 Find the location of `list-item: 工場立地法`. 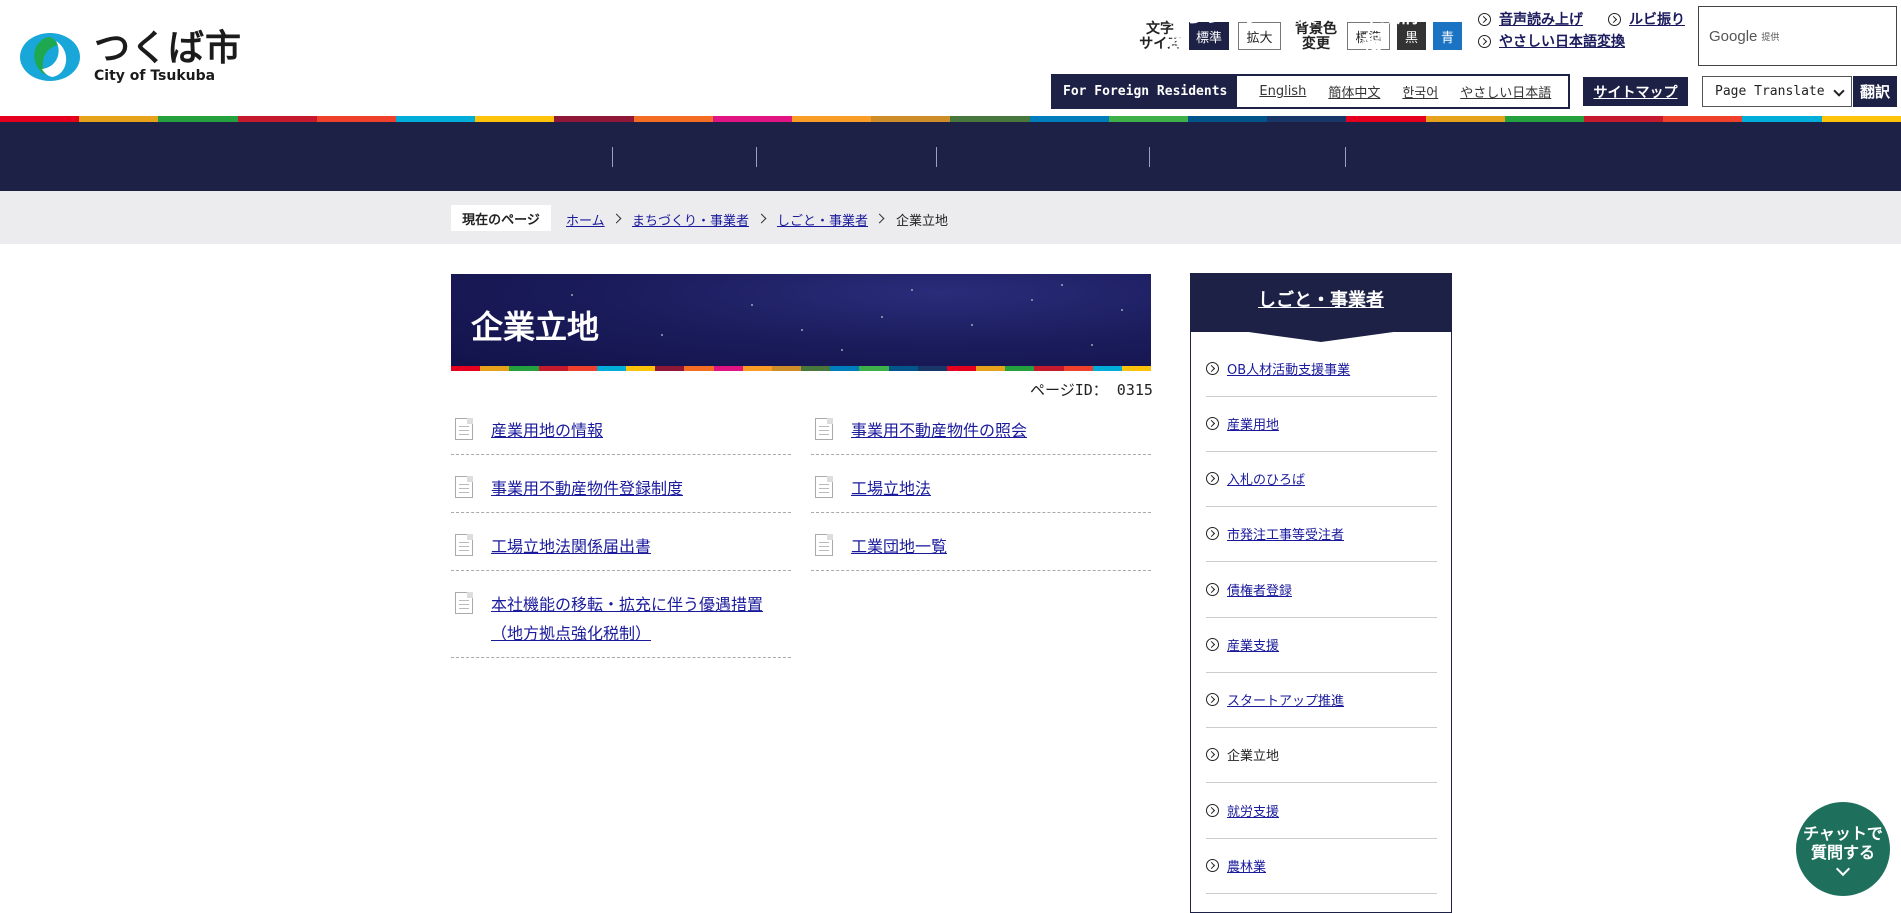

list-item: 工場立地法 is located at coordinates (981, 487).